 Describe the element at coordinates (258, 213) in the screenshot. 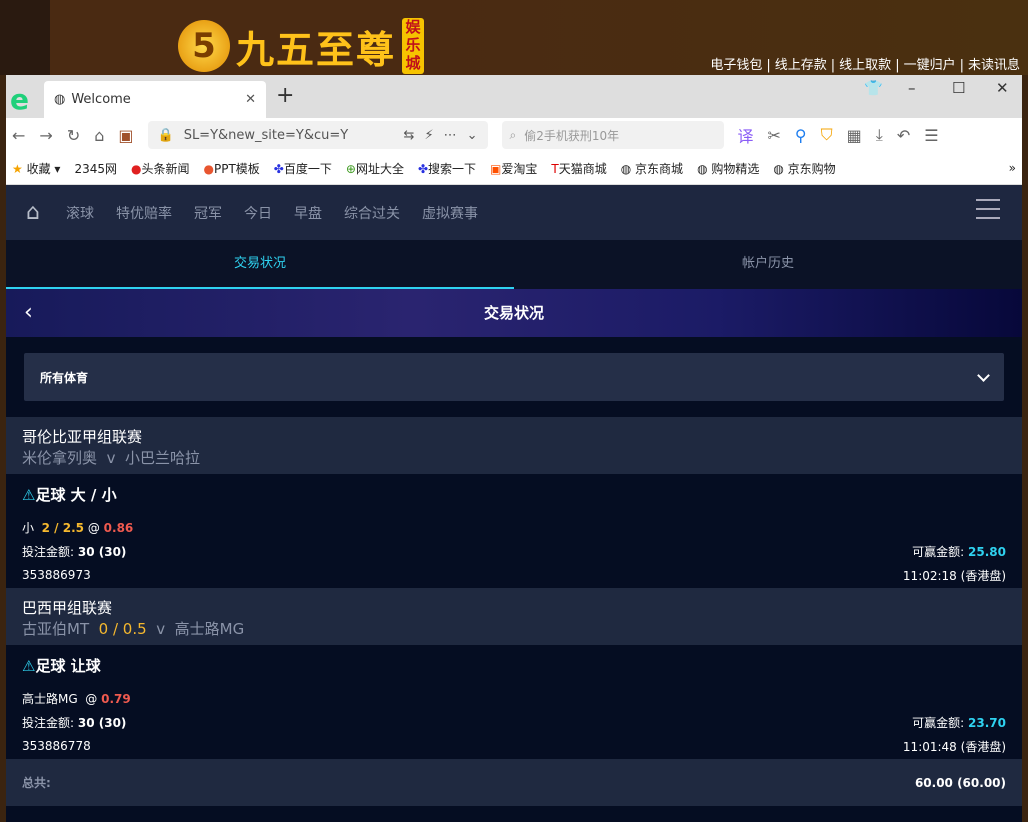

I see `nav-today: 今日` at that location.